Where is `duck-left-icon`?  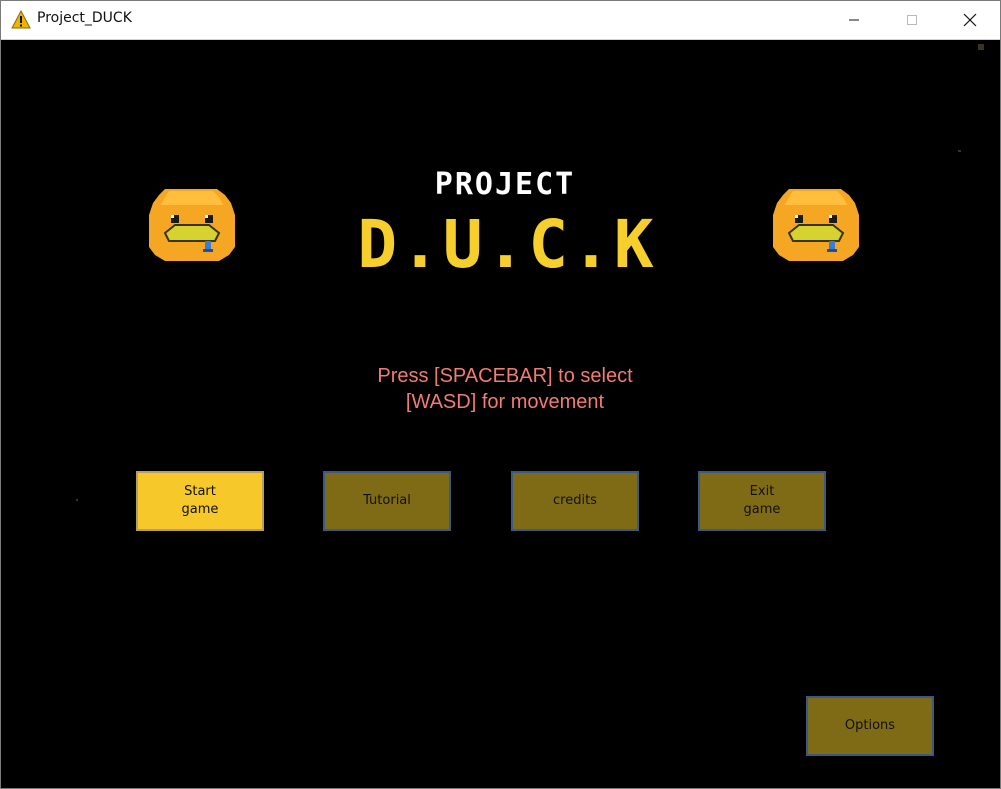
duck-left-icon is located at coordinates (192, 225).